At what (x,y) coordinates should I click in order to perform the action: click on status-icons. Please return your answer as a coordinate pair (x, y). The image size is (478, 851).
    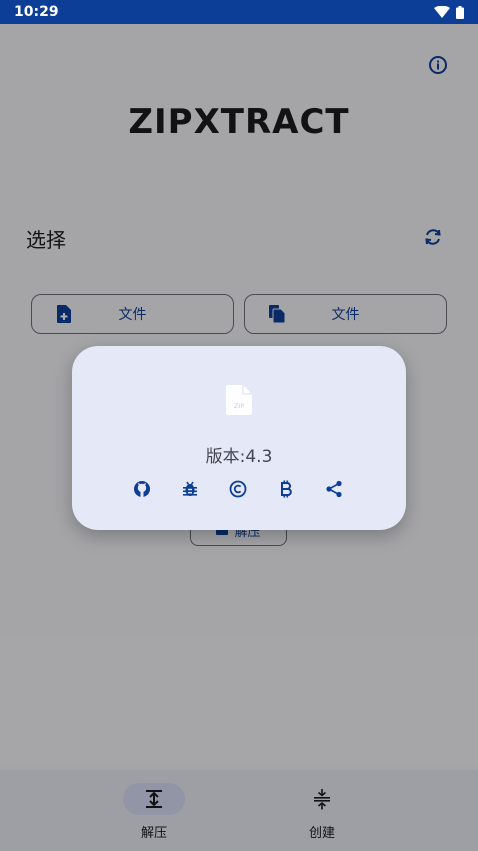
    Looking at the image, I should click on (449, 12).